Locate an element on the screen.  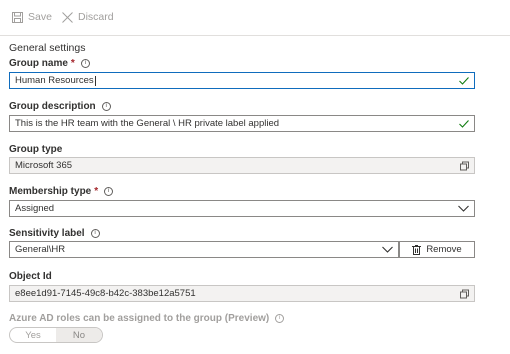
membership-type-label: Membership type * i is located at coordinates (61, 191).